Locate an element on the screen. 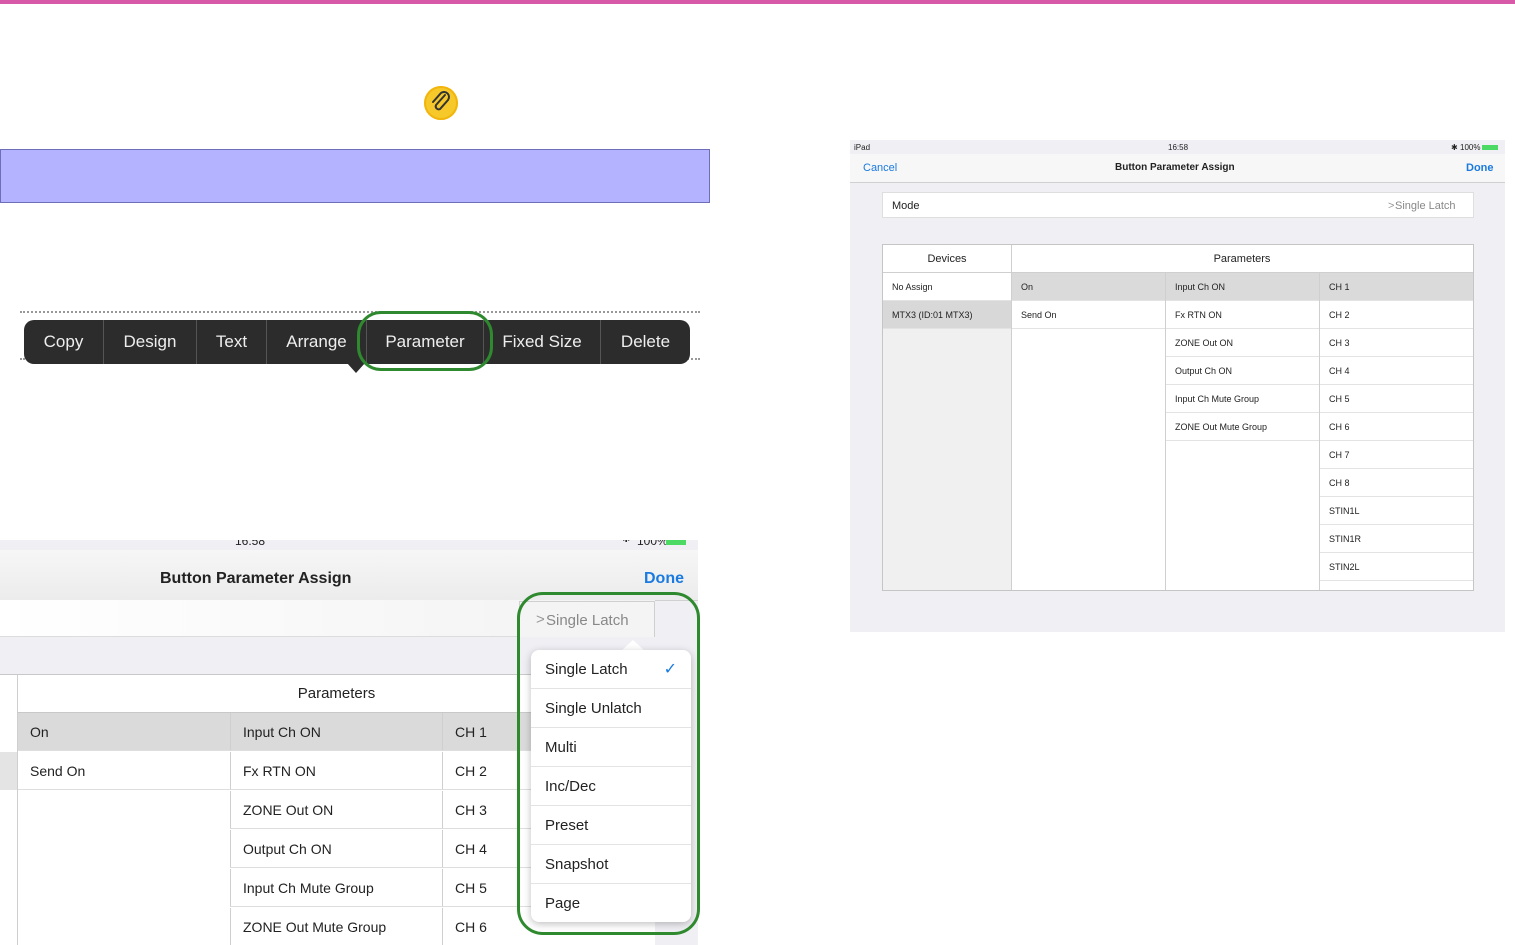 The width and height of the screenshot is (1515, 945). param-c-7: CH 8 is located at coordinates (1396, 483).